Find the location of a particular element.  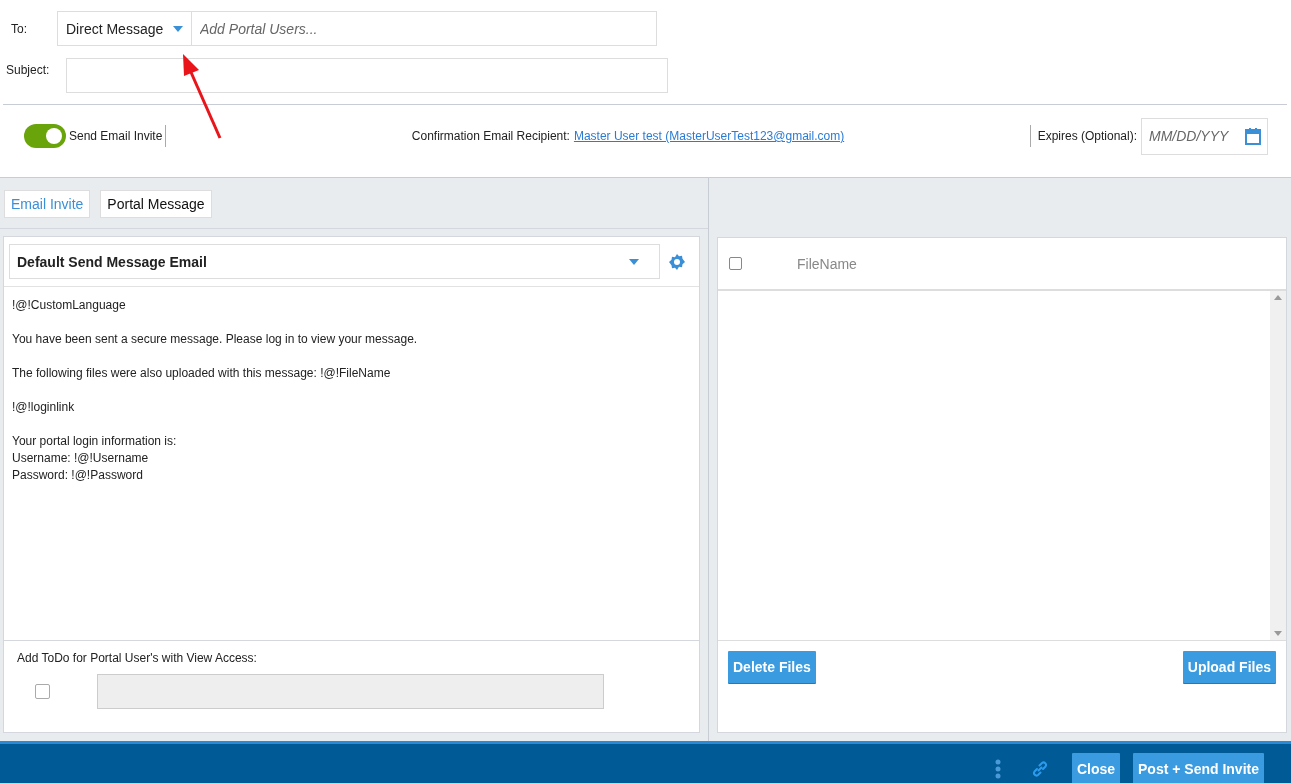

to-label: To: is located at coordinates (19, 28).